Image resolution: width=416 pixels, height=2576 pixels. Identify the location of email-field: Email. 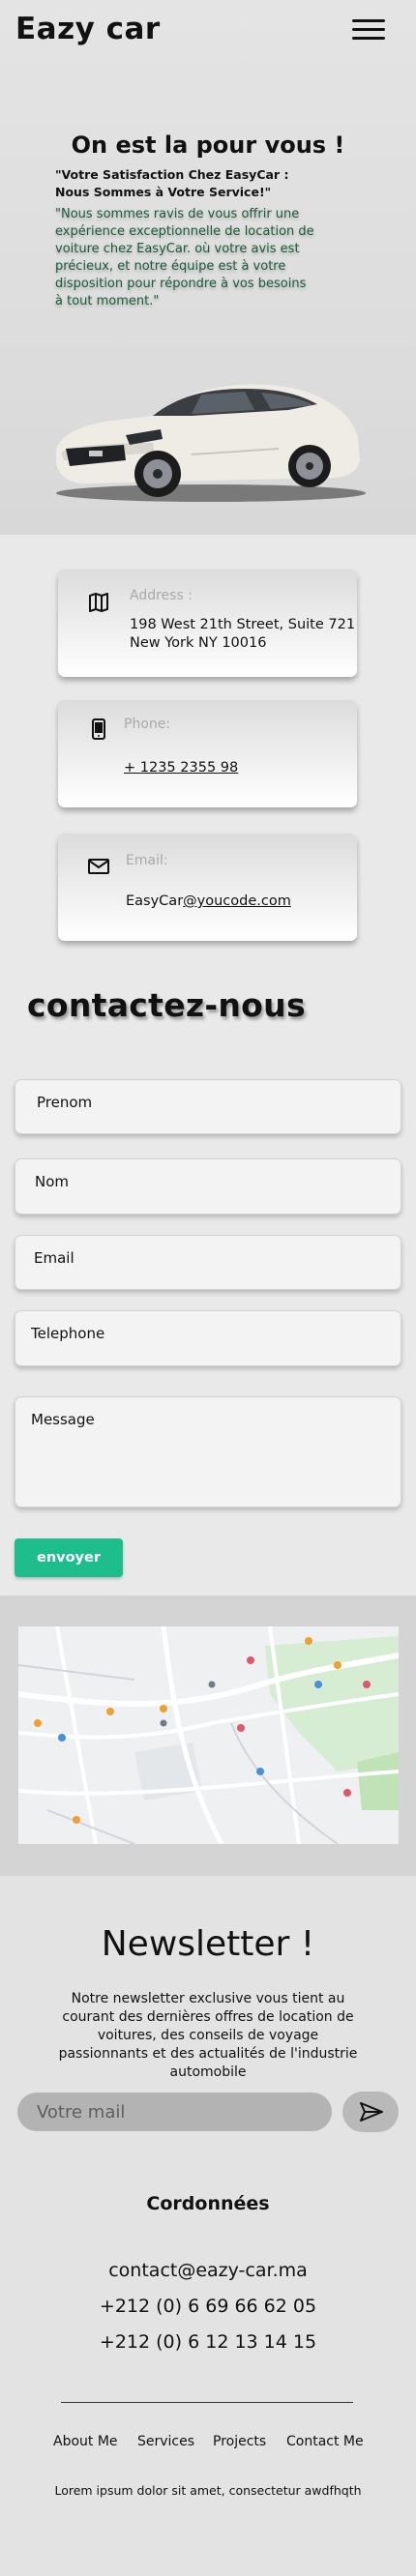
(208, 1262).